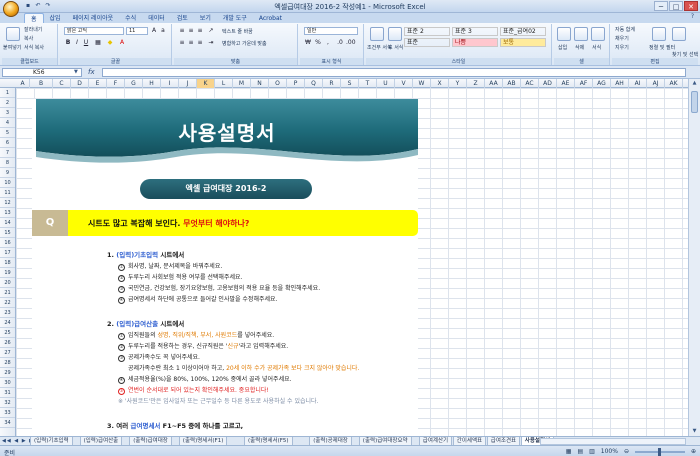  What do you see at coordinates (332, 83) in the screenshot?
I see `column-header: R` at bounding box center [332, 83].